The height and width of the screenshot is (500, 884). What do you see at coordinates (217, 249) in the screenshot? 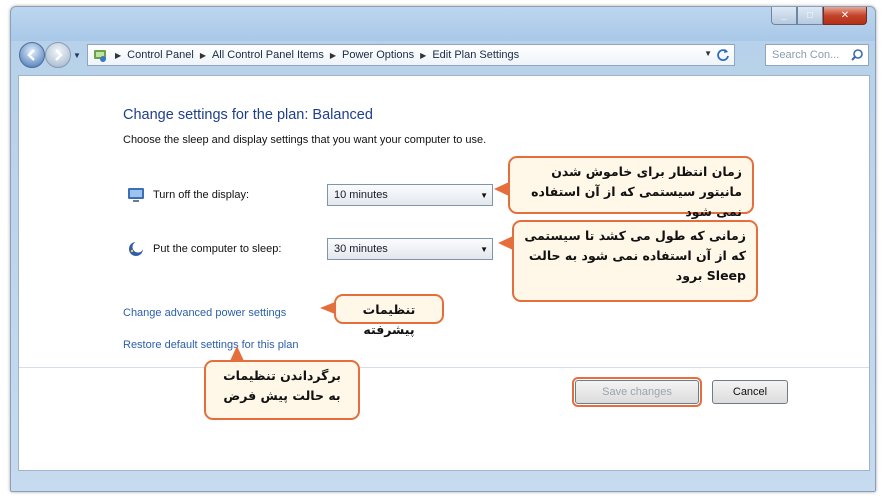
I see `sleep-setting-label: Put the computer to sleep:` at bounding box center [217, 249].